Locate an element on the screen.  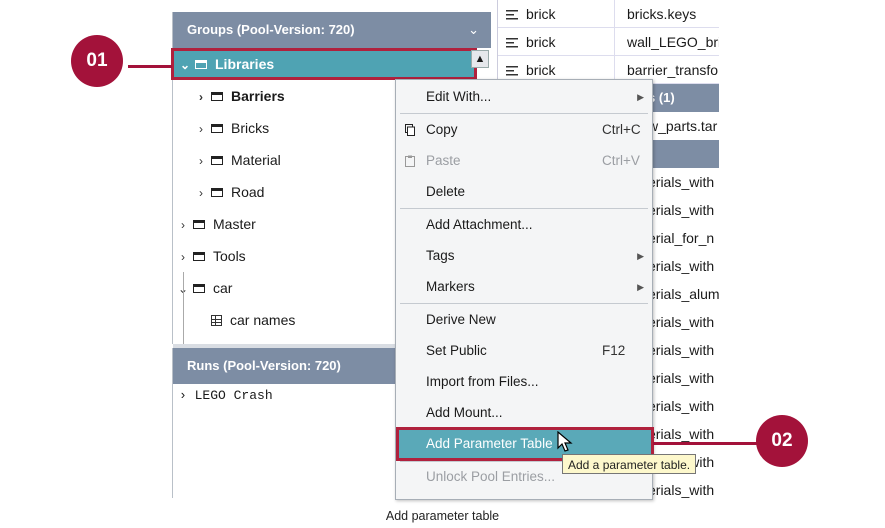
tree-item-road: › Road is located at coordinates (229, 192).